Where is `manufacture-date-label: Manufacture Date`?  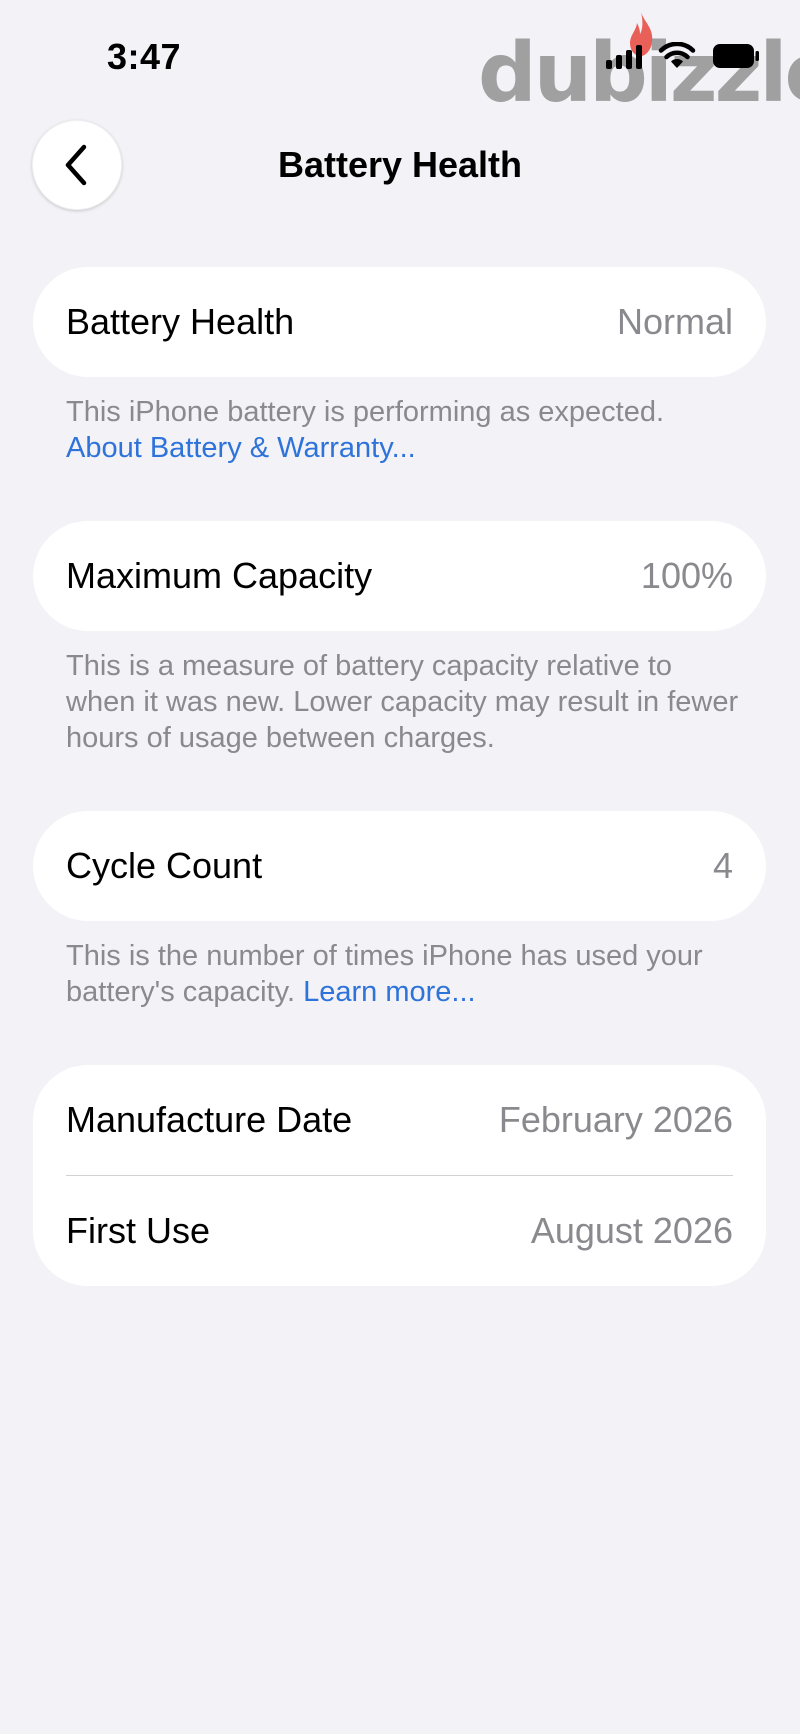 manufacture-date-label: Manufacture Date is located at coordinates (209, 1119).